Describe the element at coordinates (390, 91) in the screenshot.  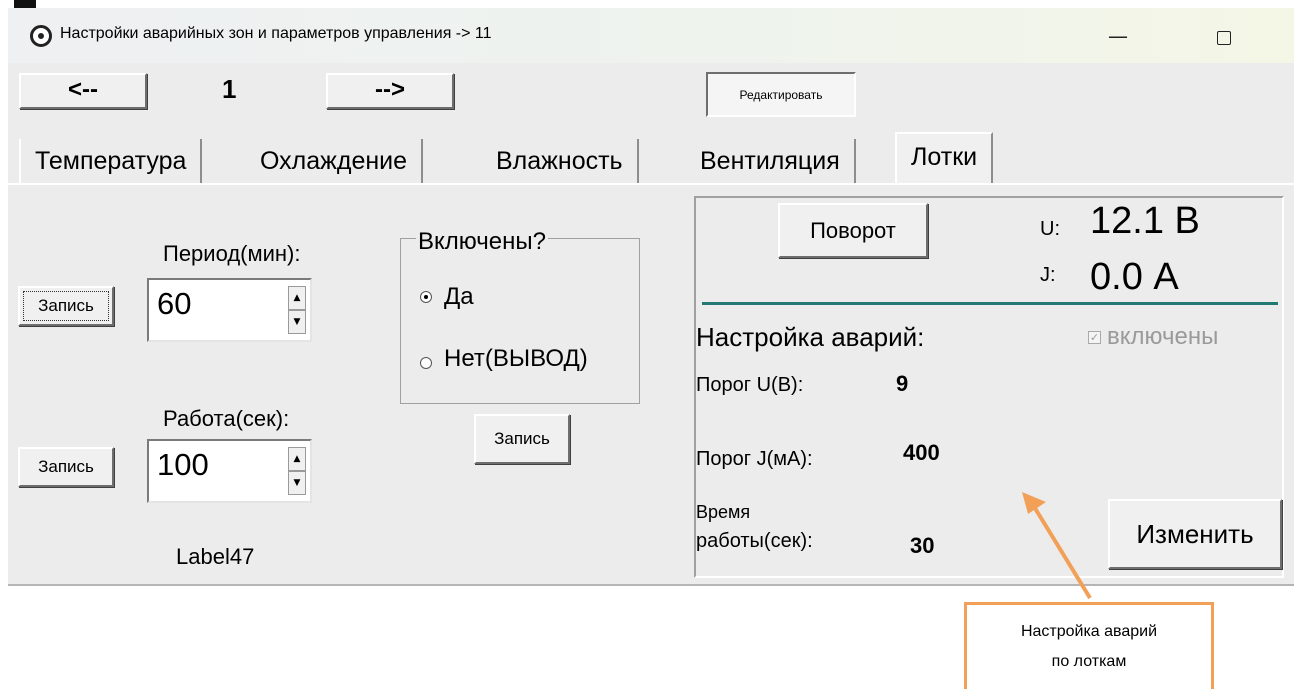
I see `next-page-button: -->` at that location.